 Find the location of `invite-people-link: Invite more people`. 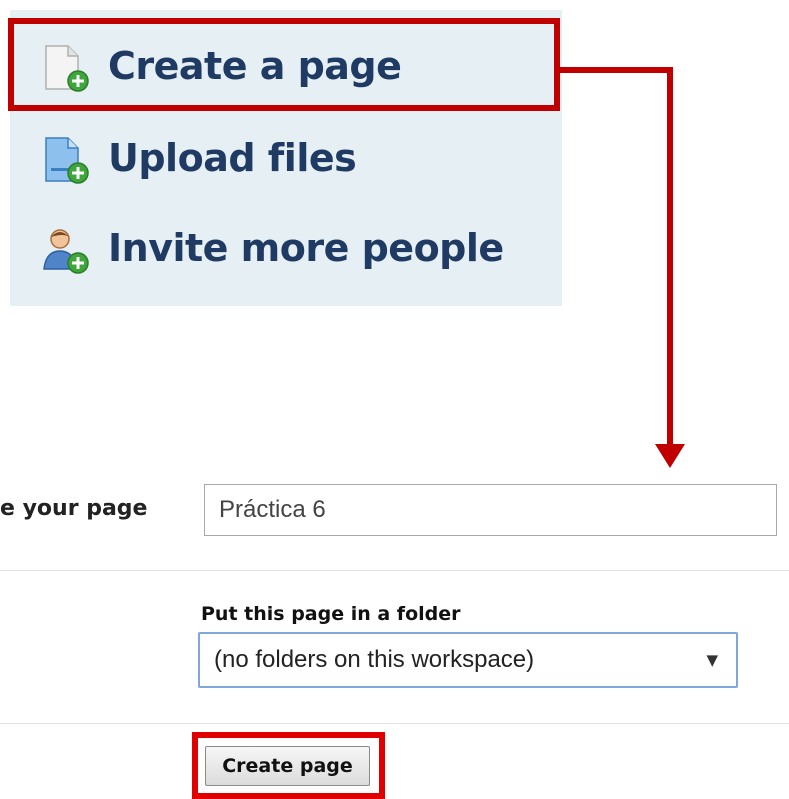

invite-people-link: Invite more people is located at coordinates (286, 249).